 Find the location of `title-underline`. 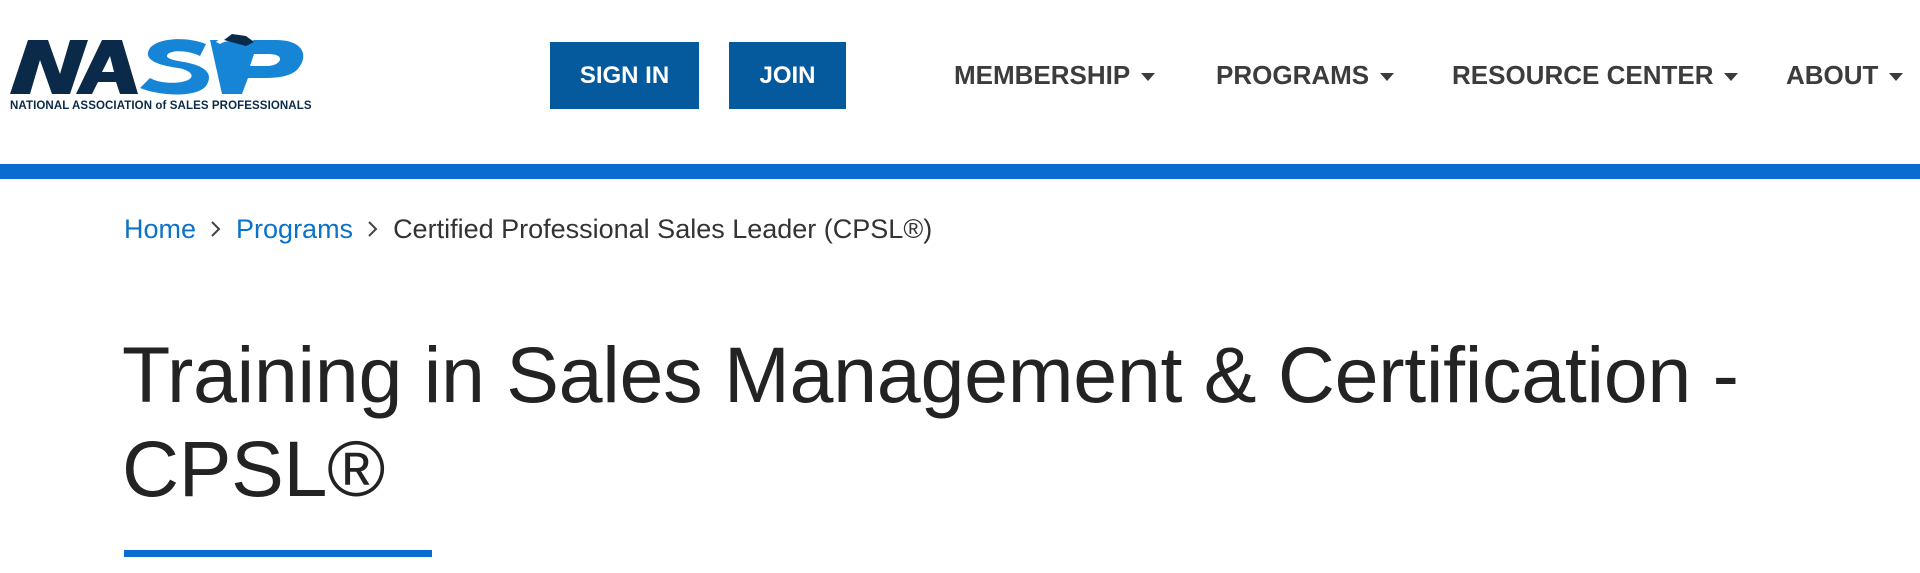

title-underline is located at coordinates (278, 553).